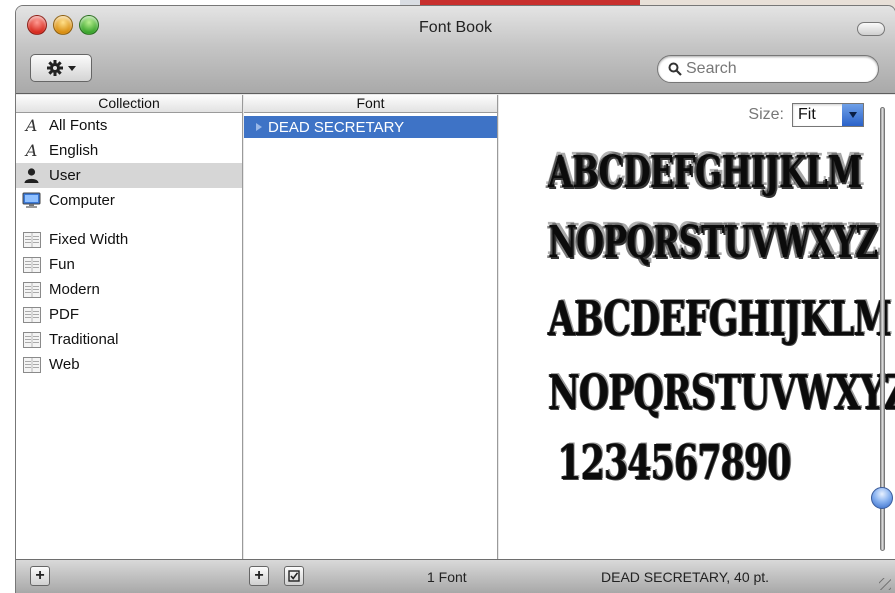 The height and width of the screenshot is (593, 895). What do you see at coordinates (64, 364) in the screenshot?
I see `collection-item-label: Web` at bounding box center [64, 364].